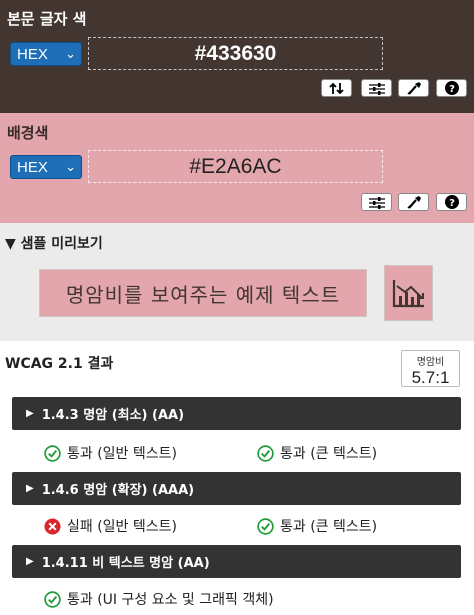 This screenshot has width=474, height=615. I want to click on criterion-label: 1.4.3 명암 (최소) (AA), so click(113, 415).